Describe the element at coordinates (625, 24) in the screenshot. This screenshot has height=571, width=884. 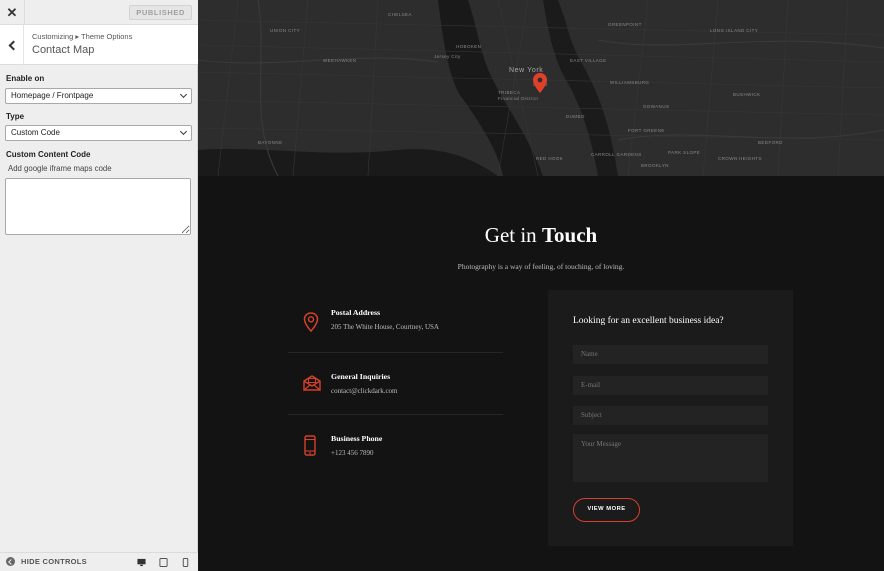
I see `map-label: GREENPOINT` at that location.